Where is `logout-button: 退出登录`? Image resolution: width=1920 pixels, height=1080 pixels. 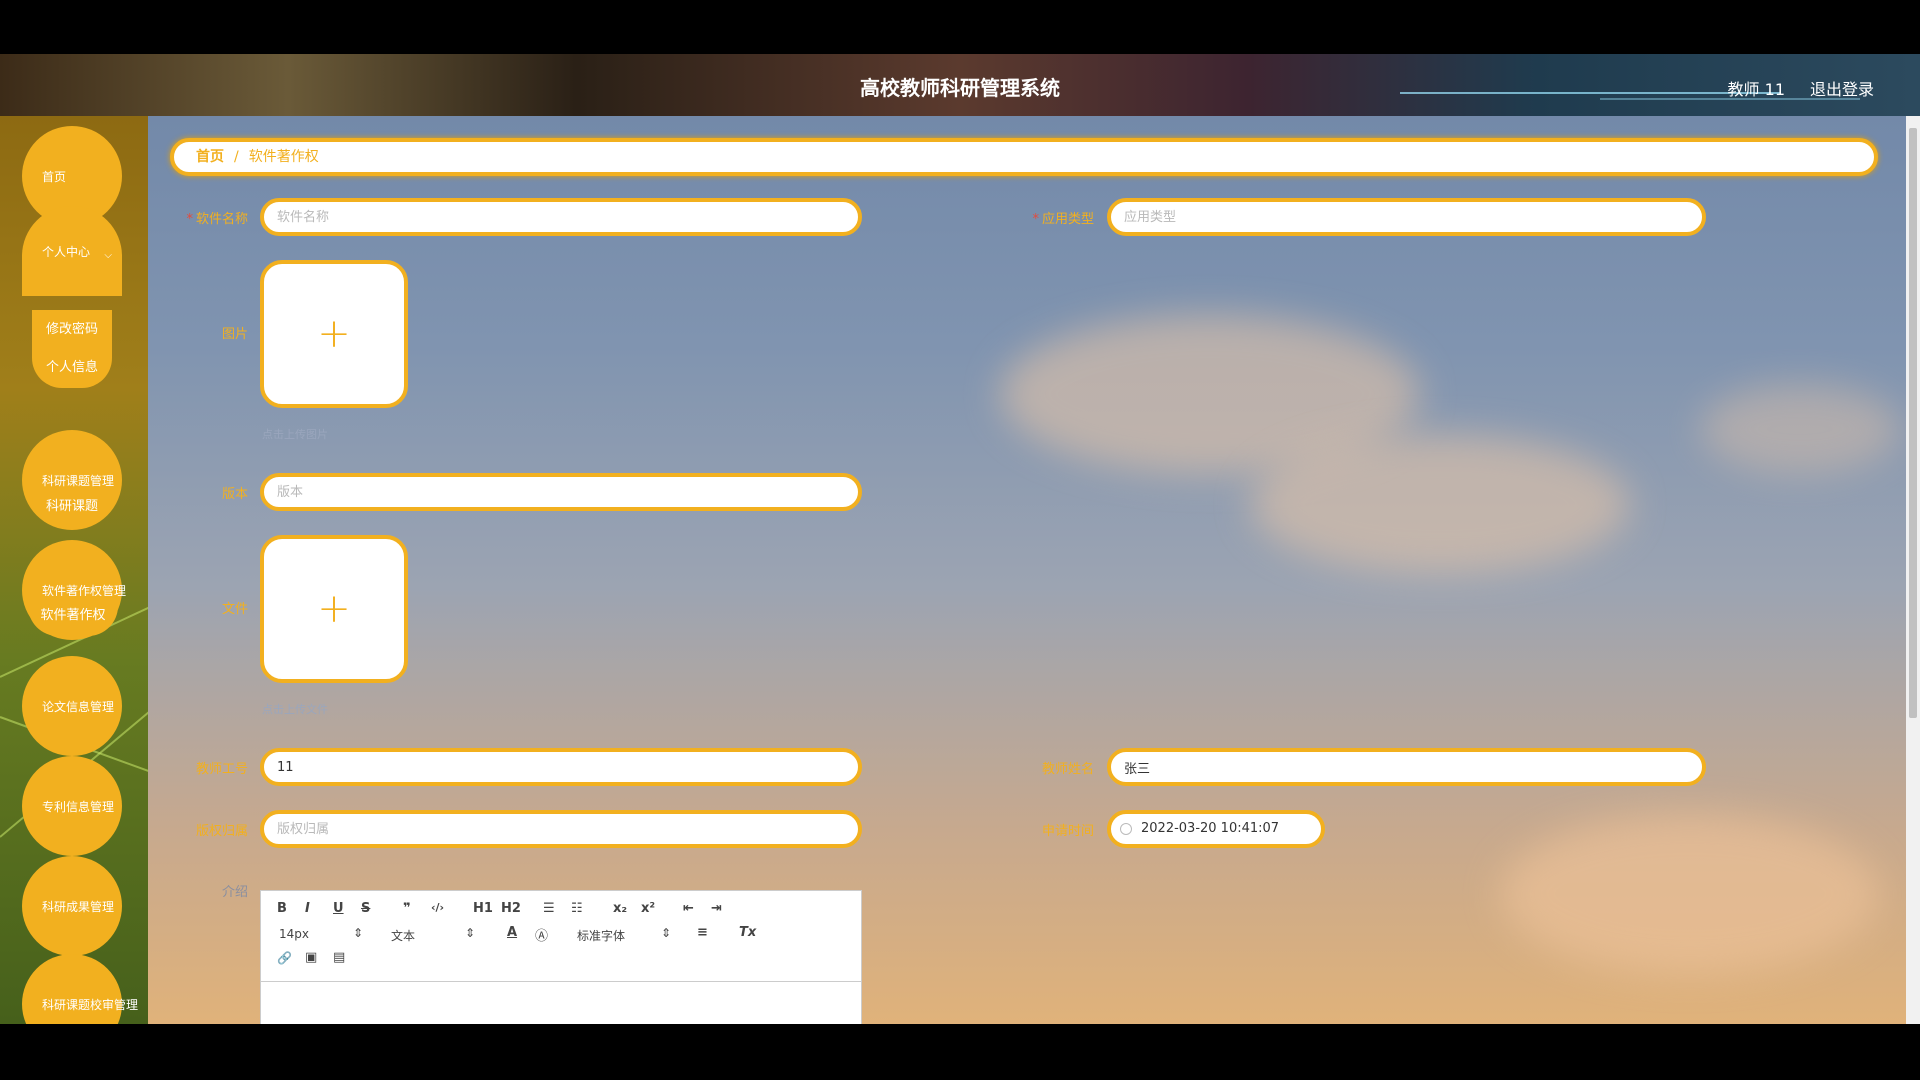 logout-button: 退出登录 is located at coordinates (1842, 88).